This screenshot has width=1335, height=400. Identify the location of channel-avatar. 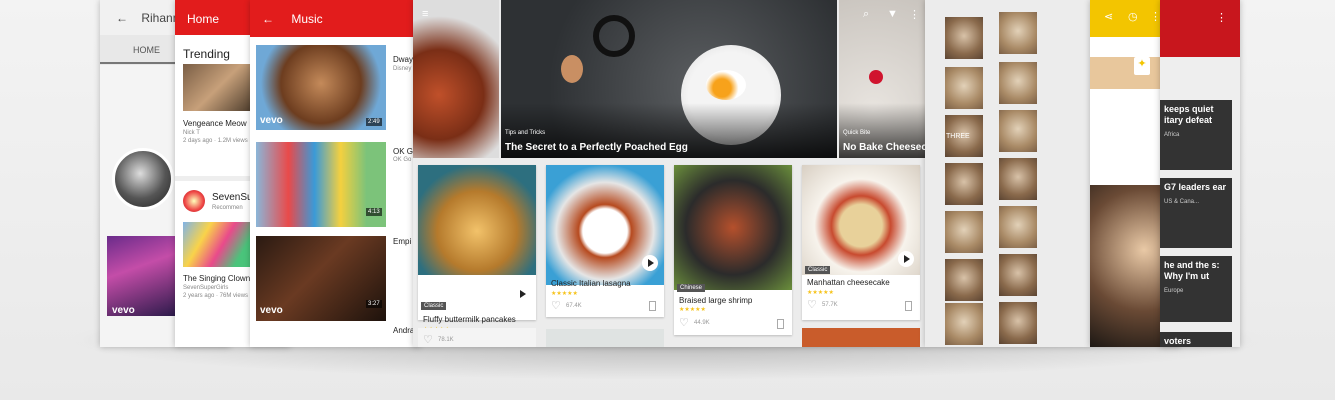
(194, 201).